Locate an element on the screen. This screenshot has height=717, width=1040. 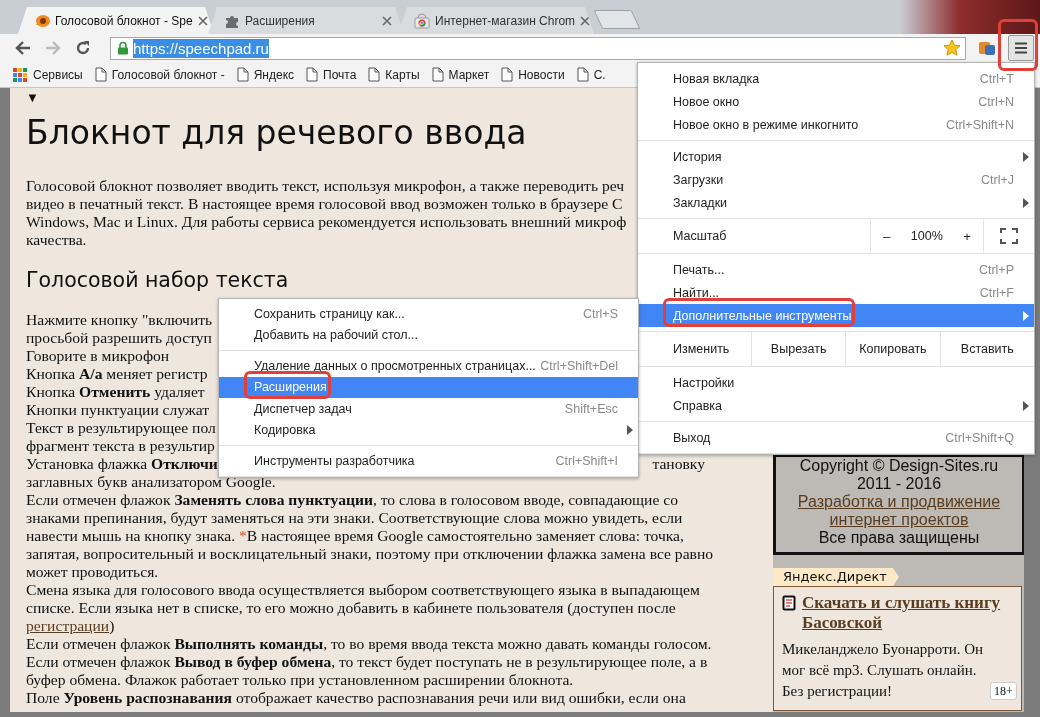
body-text: Говорите в микрофон is located at coordinates (98, 356).